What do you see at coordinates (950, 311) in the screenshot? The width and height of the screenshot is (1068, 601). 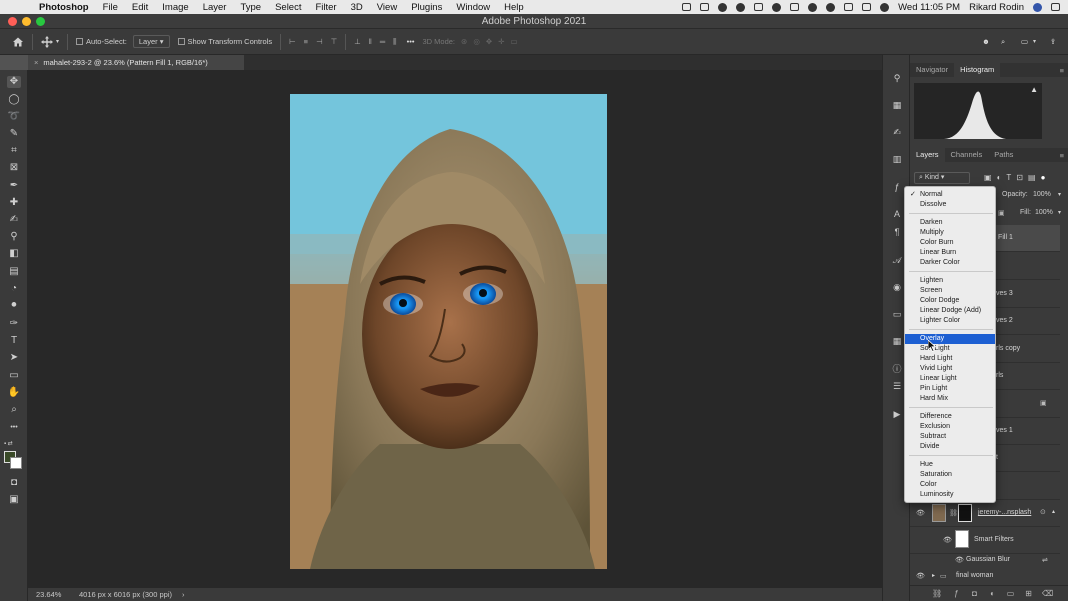 I see `blend-mode-option: Linear Dodge (Add)` at bounding box center [950, 311].